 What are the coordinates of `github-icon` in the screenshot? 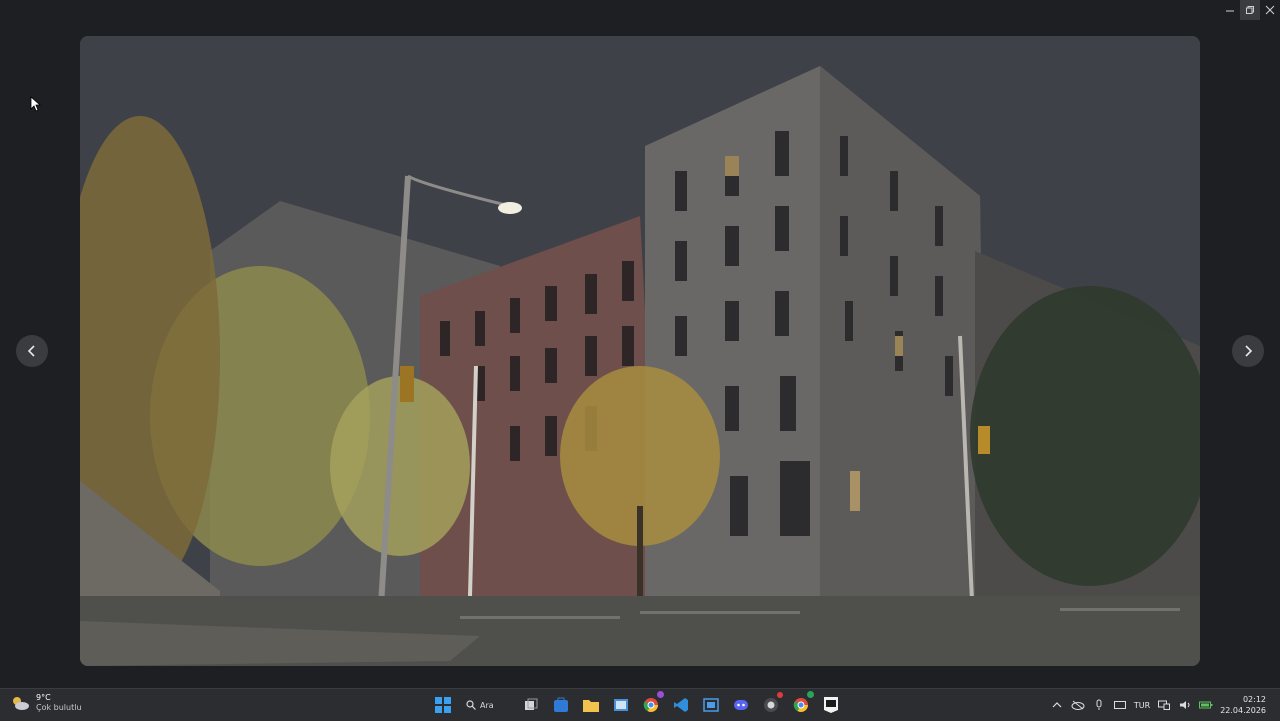 It's located at (771, 705).